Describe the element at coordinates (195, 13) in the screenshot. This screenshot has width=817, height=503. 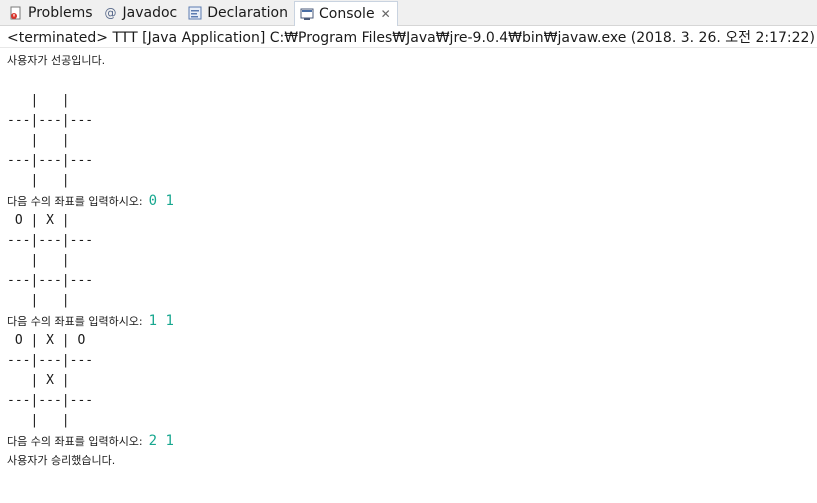
I see `declaration-icon` at that location.